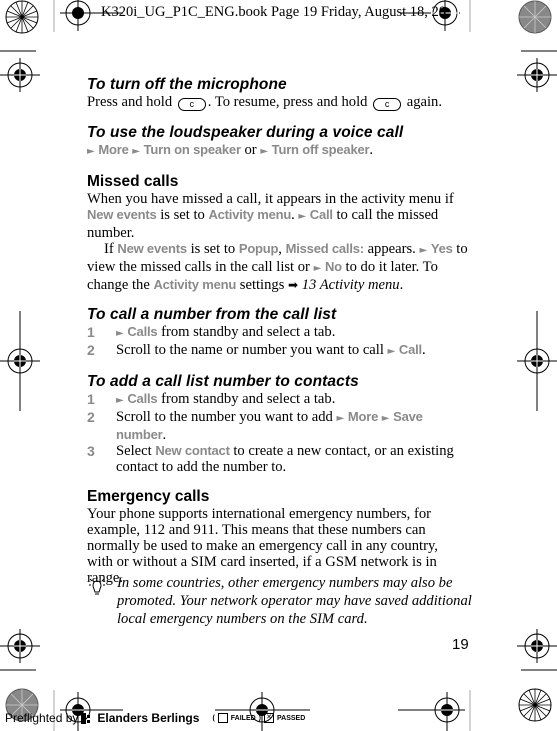 This screenshot has width=557, height=731. Describe the element at coordinates (97, 586) in the screenshot. I see `lightbulb-icon` at that location.